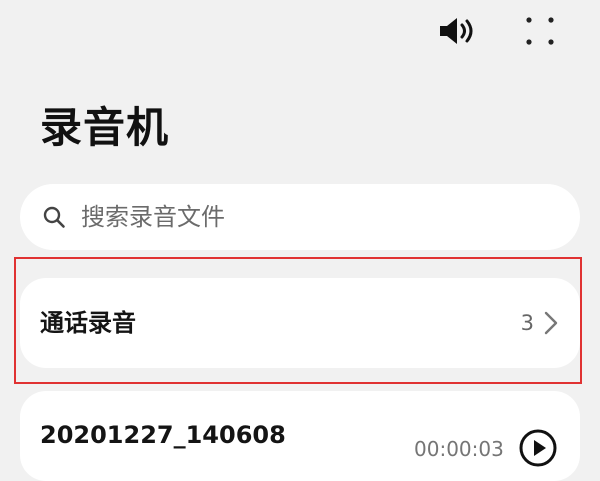 This screenshot has height=481, width=600. I want to click on chevron-right-icon, so click(551, 323).